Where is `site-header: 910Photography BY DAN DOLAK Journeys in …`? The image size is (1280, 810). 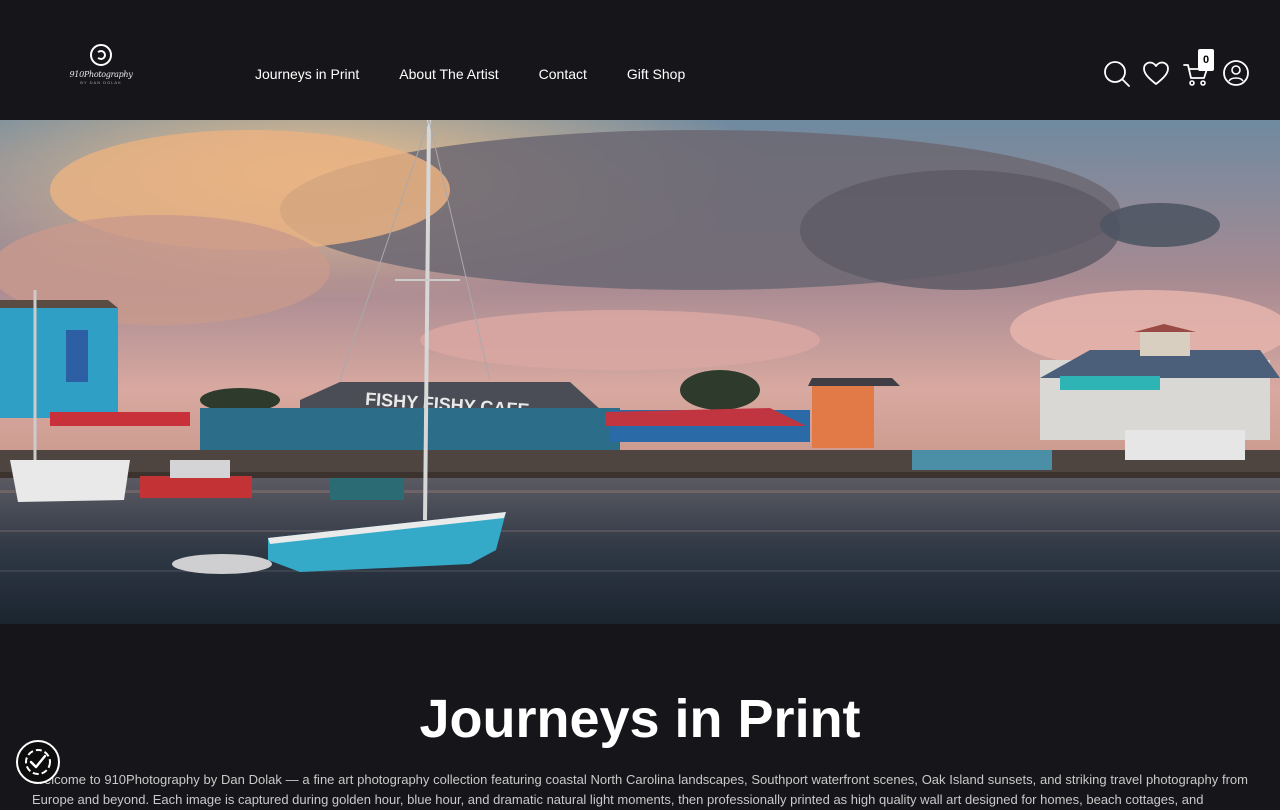 site-header: 910Photography BY DAN DOLAK Journeys in … is located at coordinates (640, 60).